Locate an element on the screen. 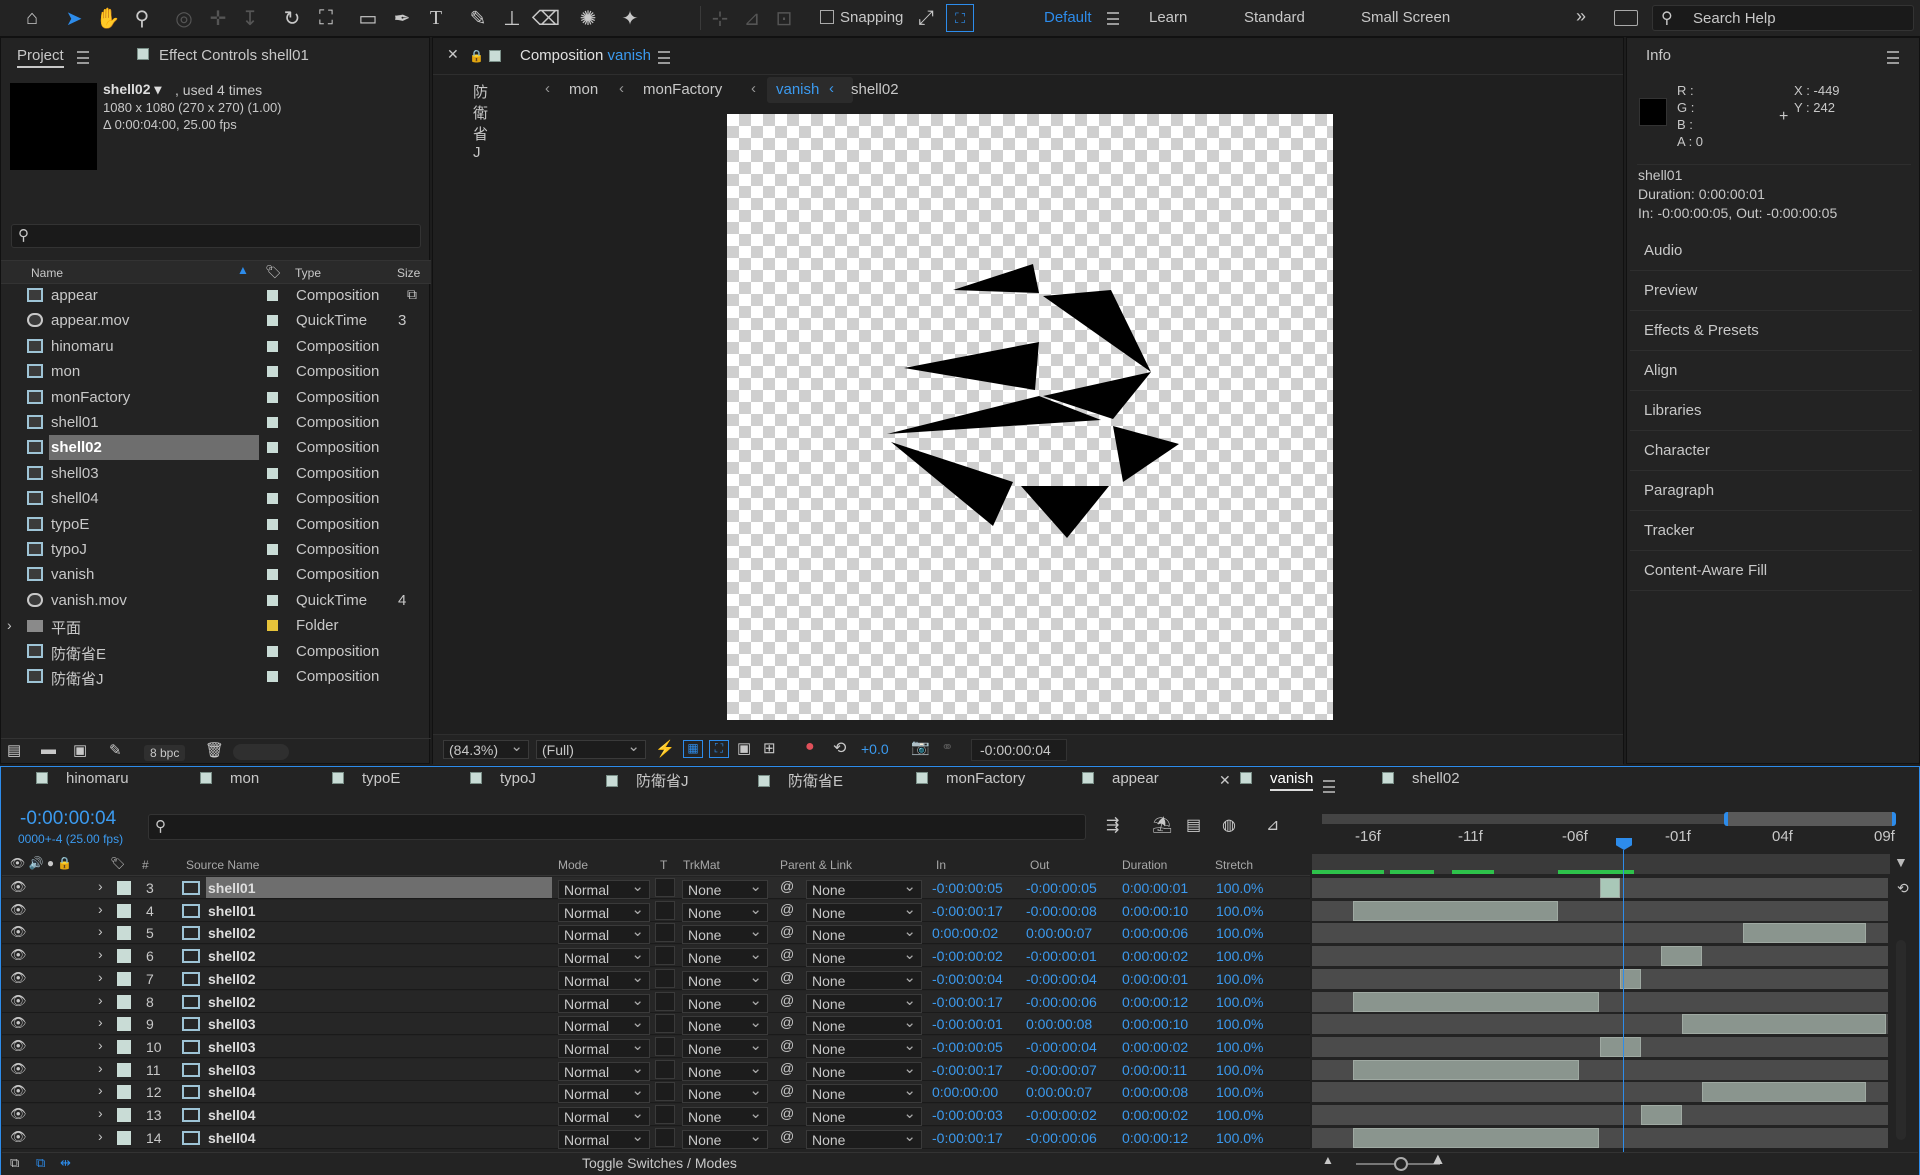  project-item: 防衛省E Composition is located at coordinates (215, 651).